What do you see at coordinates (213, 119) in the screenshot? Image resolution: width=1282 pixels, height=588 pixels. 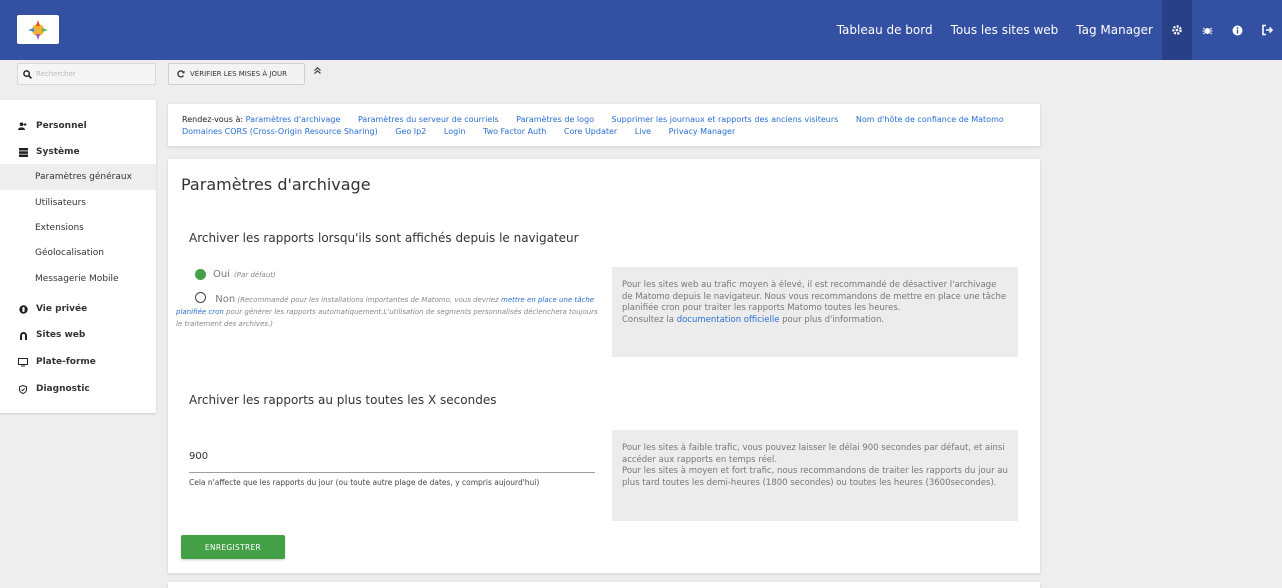 I see `quick-links-prefix: Rendez-vous à:` at bounding box center [213, 119].